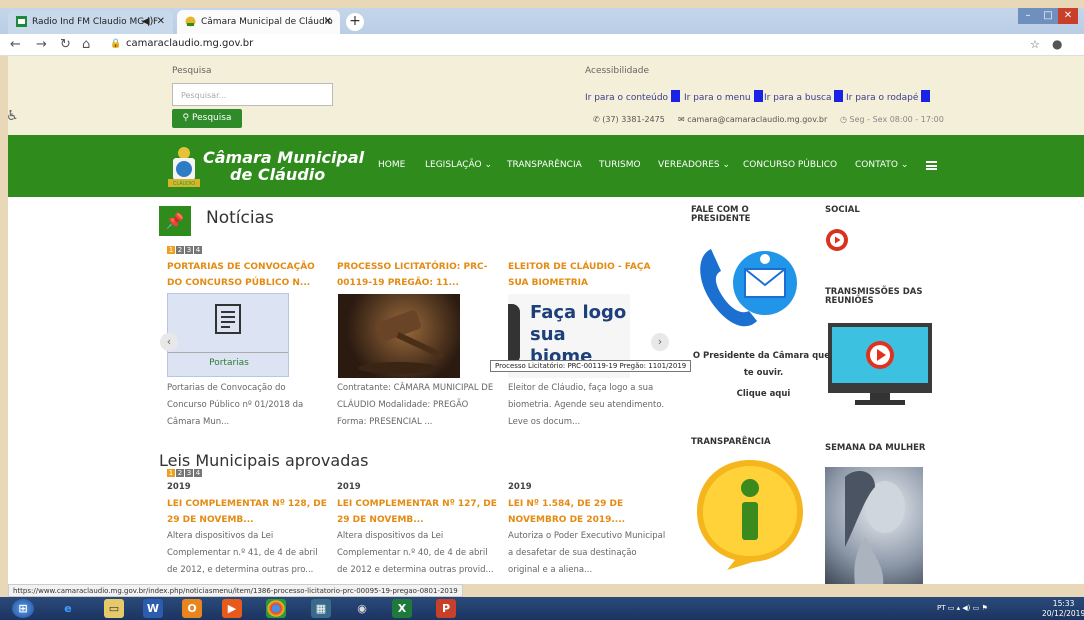 The width and height of the screenshot is (1084, 620). I want to click on brand-subtitle: de Cláudio, so click(277, 174).